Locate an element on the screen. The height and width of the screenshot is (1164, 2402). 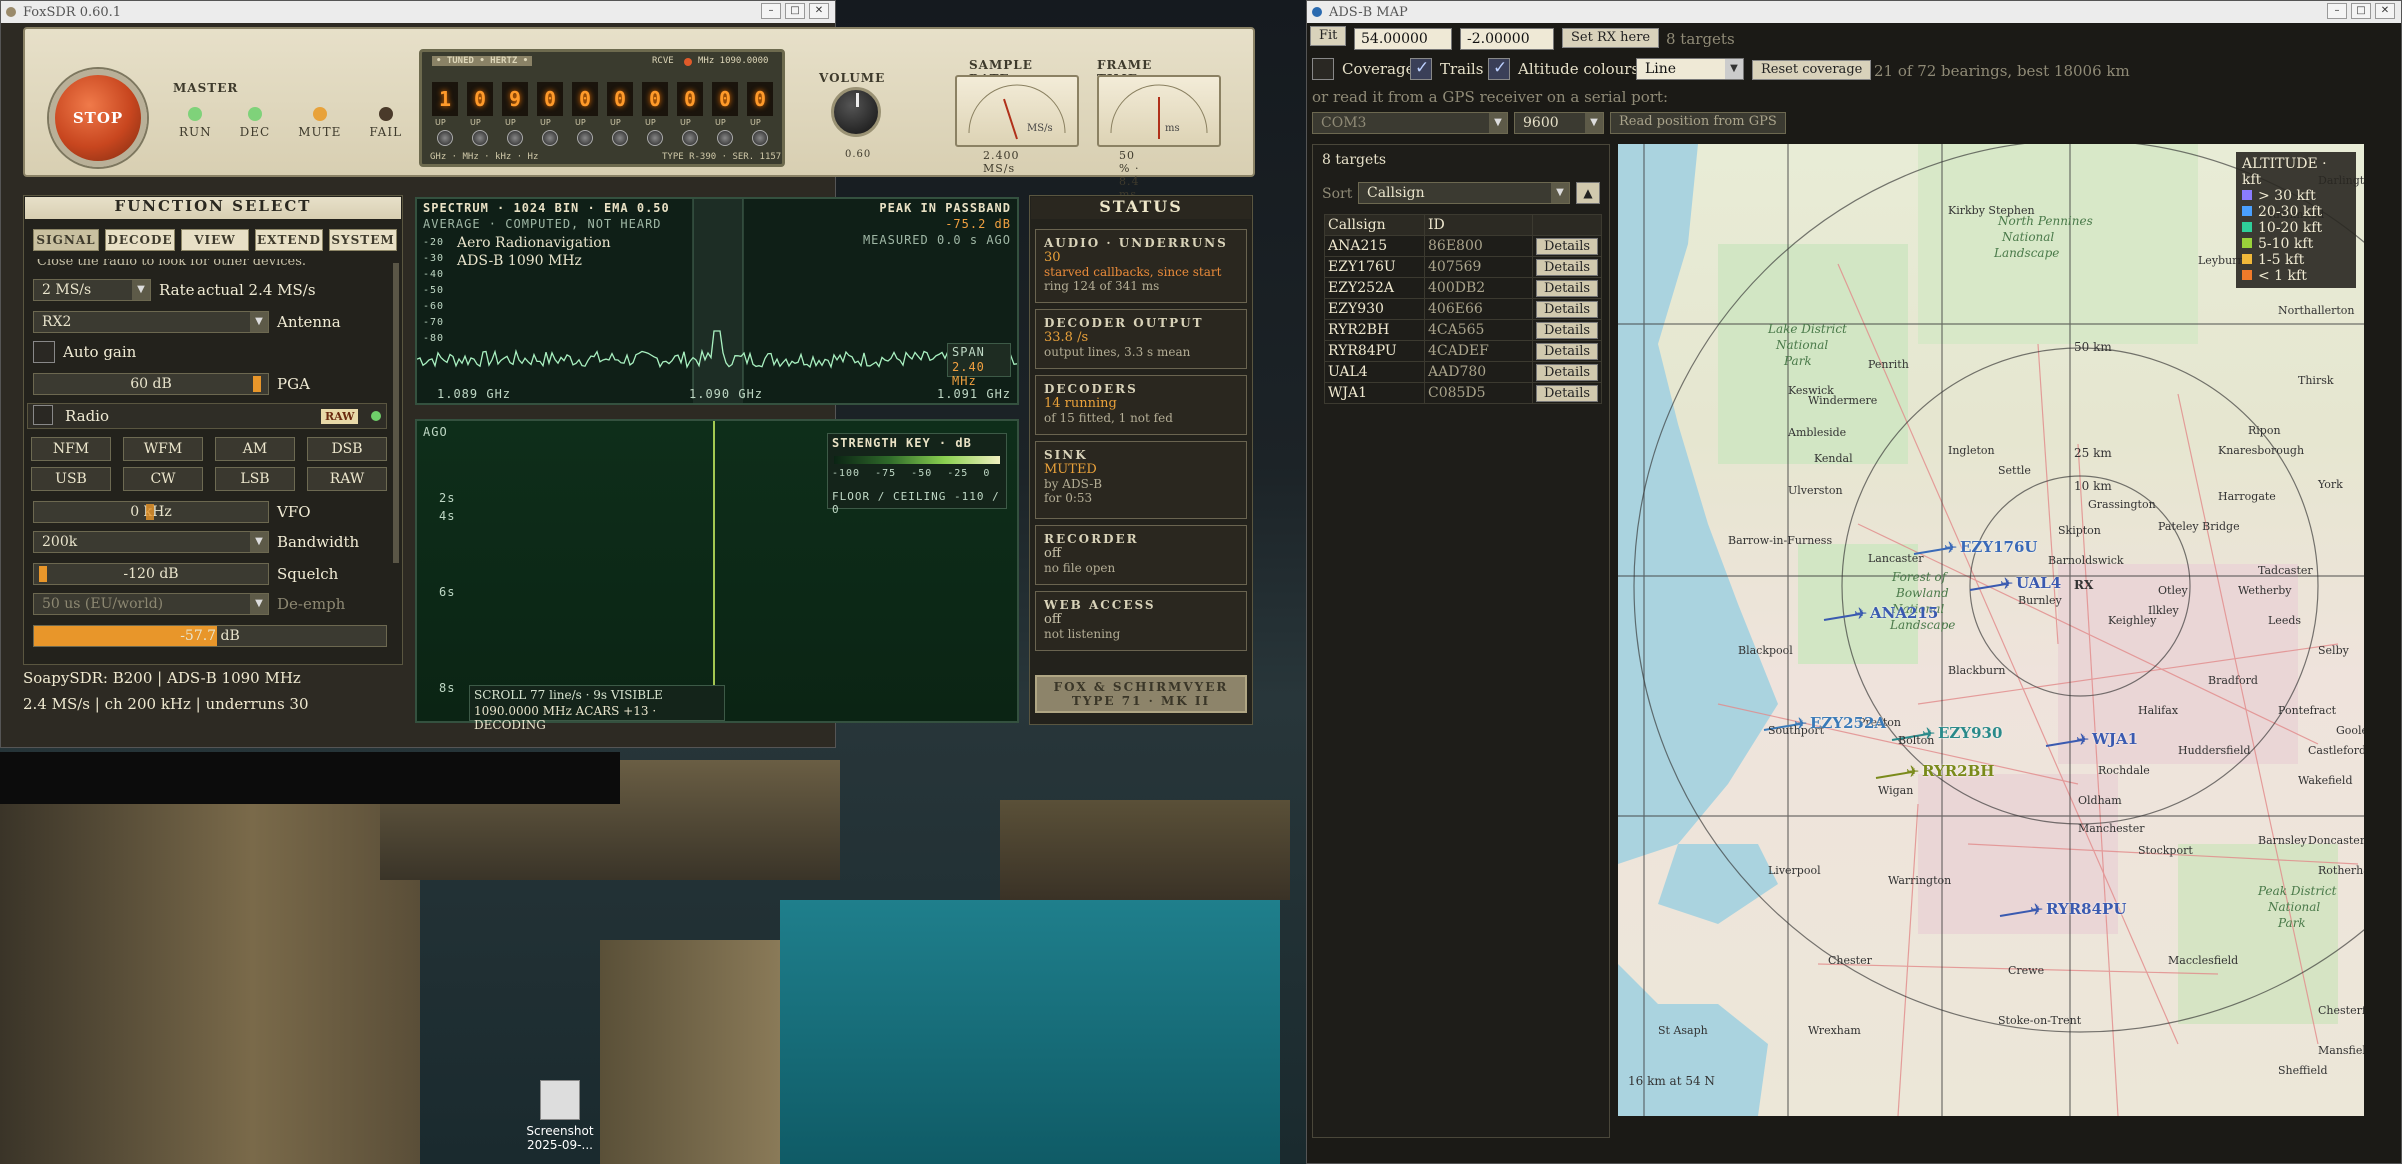
vfo-slider: 0 kHz is located at coordinates (151, 512).